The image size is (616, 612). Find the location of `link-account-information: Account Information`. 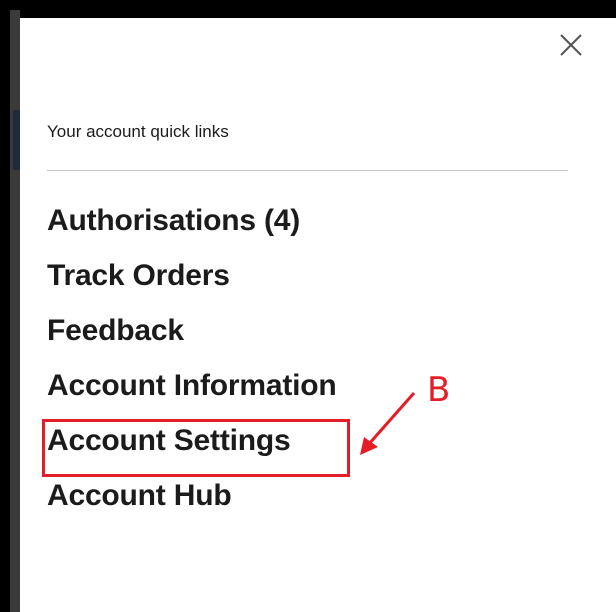

link-account-information: Account Information is located at coordinates (192, 392).